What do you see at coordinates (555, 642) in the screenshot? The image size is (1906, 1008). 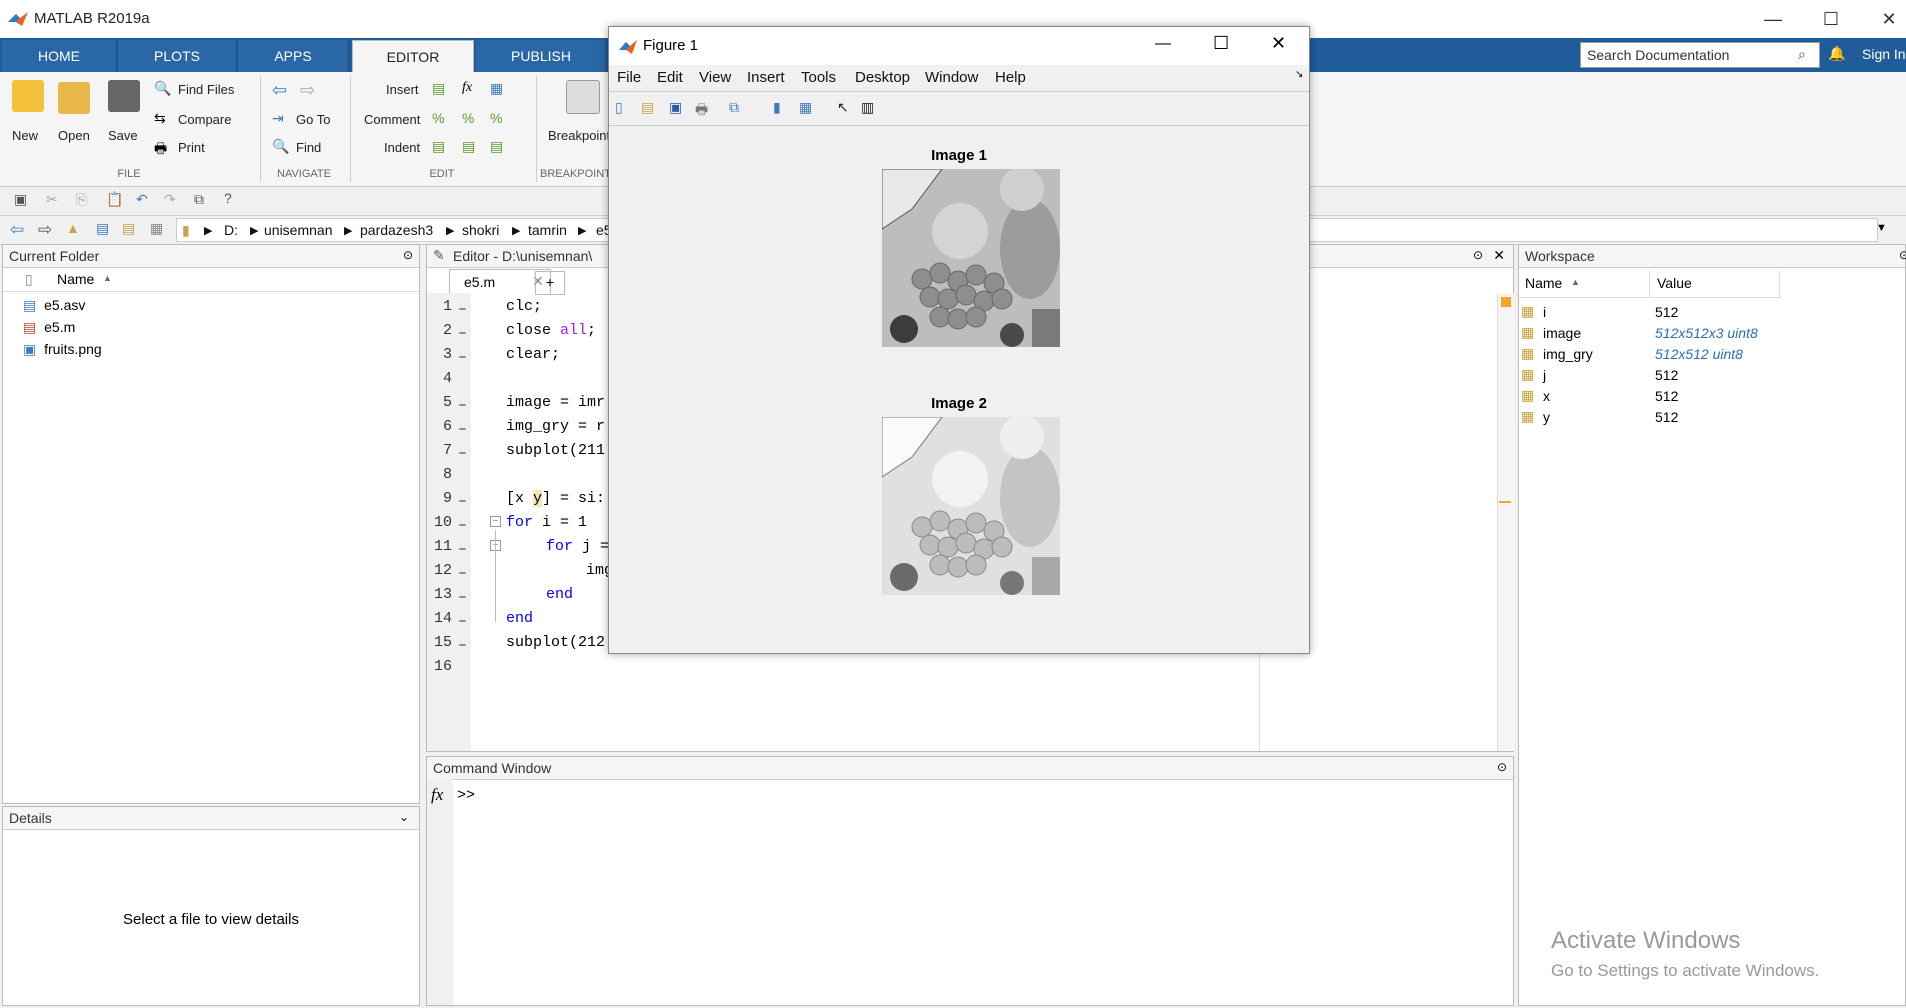 I see `code-line-15: subplot(212` at bounding box center [555, 642].